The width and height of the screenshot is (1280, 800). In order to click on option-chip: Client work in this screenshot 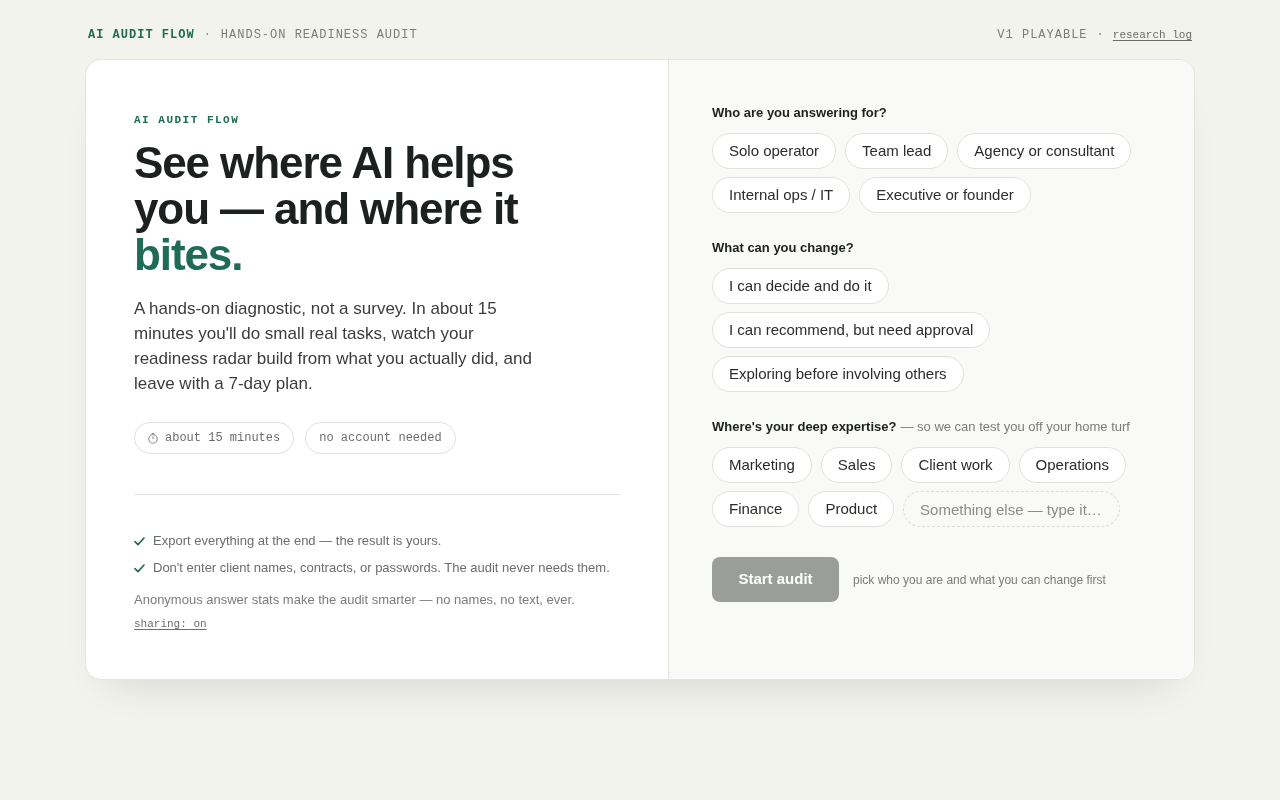, I will do `click(955, 465)`.